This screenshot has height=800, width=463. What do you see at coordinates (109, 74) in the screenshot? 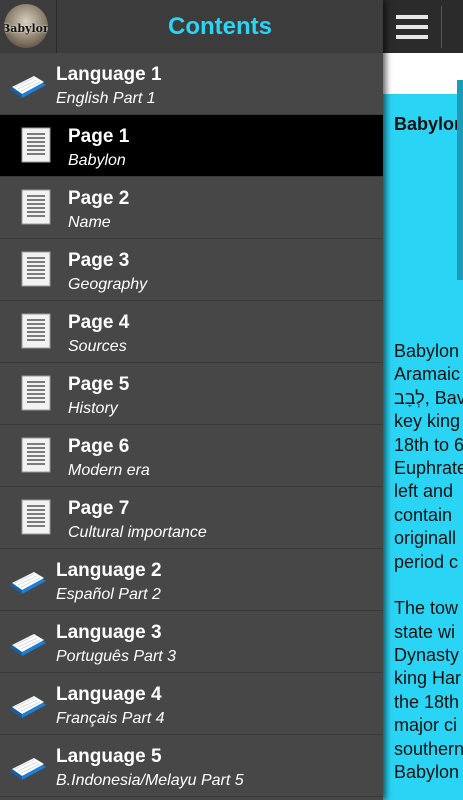
I see `item-title: Language 1` at bounding box center [109, 74].